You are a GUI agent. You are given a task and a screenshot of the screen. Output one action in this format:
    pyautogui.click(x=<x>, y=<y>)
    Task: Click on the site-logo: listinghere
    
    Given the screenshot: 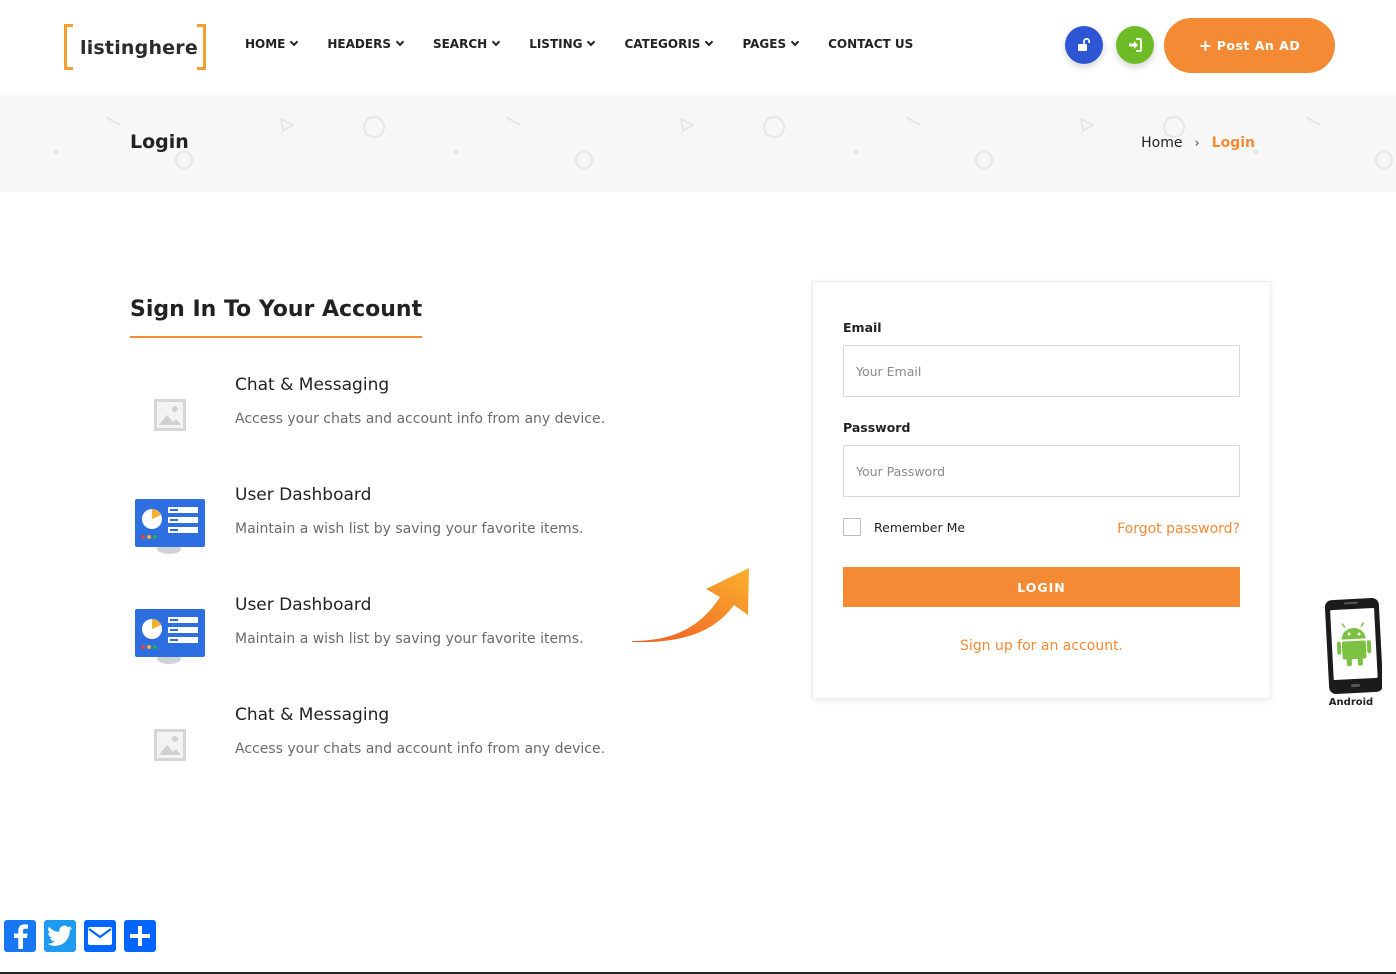 What is the action you would take?
    pyautogui.click(x=135, y=47)
    